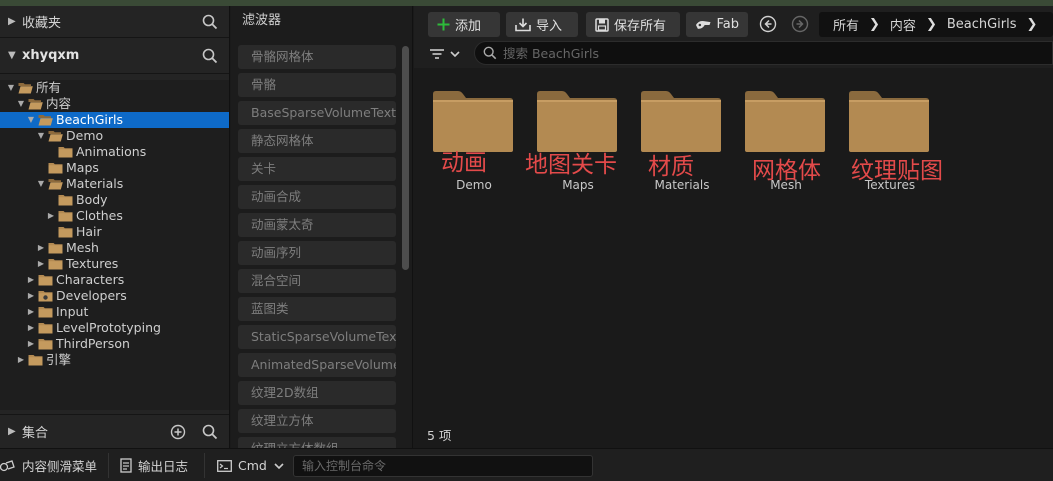  I want to click on tree-item-label: LevelPrototyping, so click(108, 327).